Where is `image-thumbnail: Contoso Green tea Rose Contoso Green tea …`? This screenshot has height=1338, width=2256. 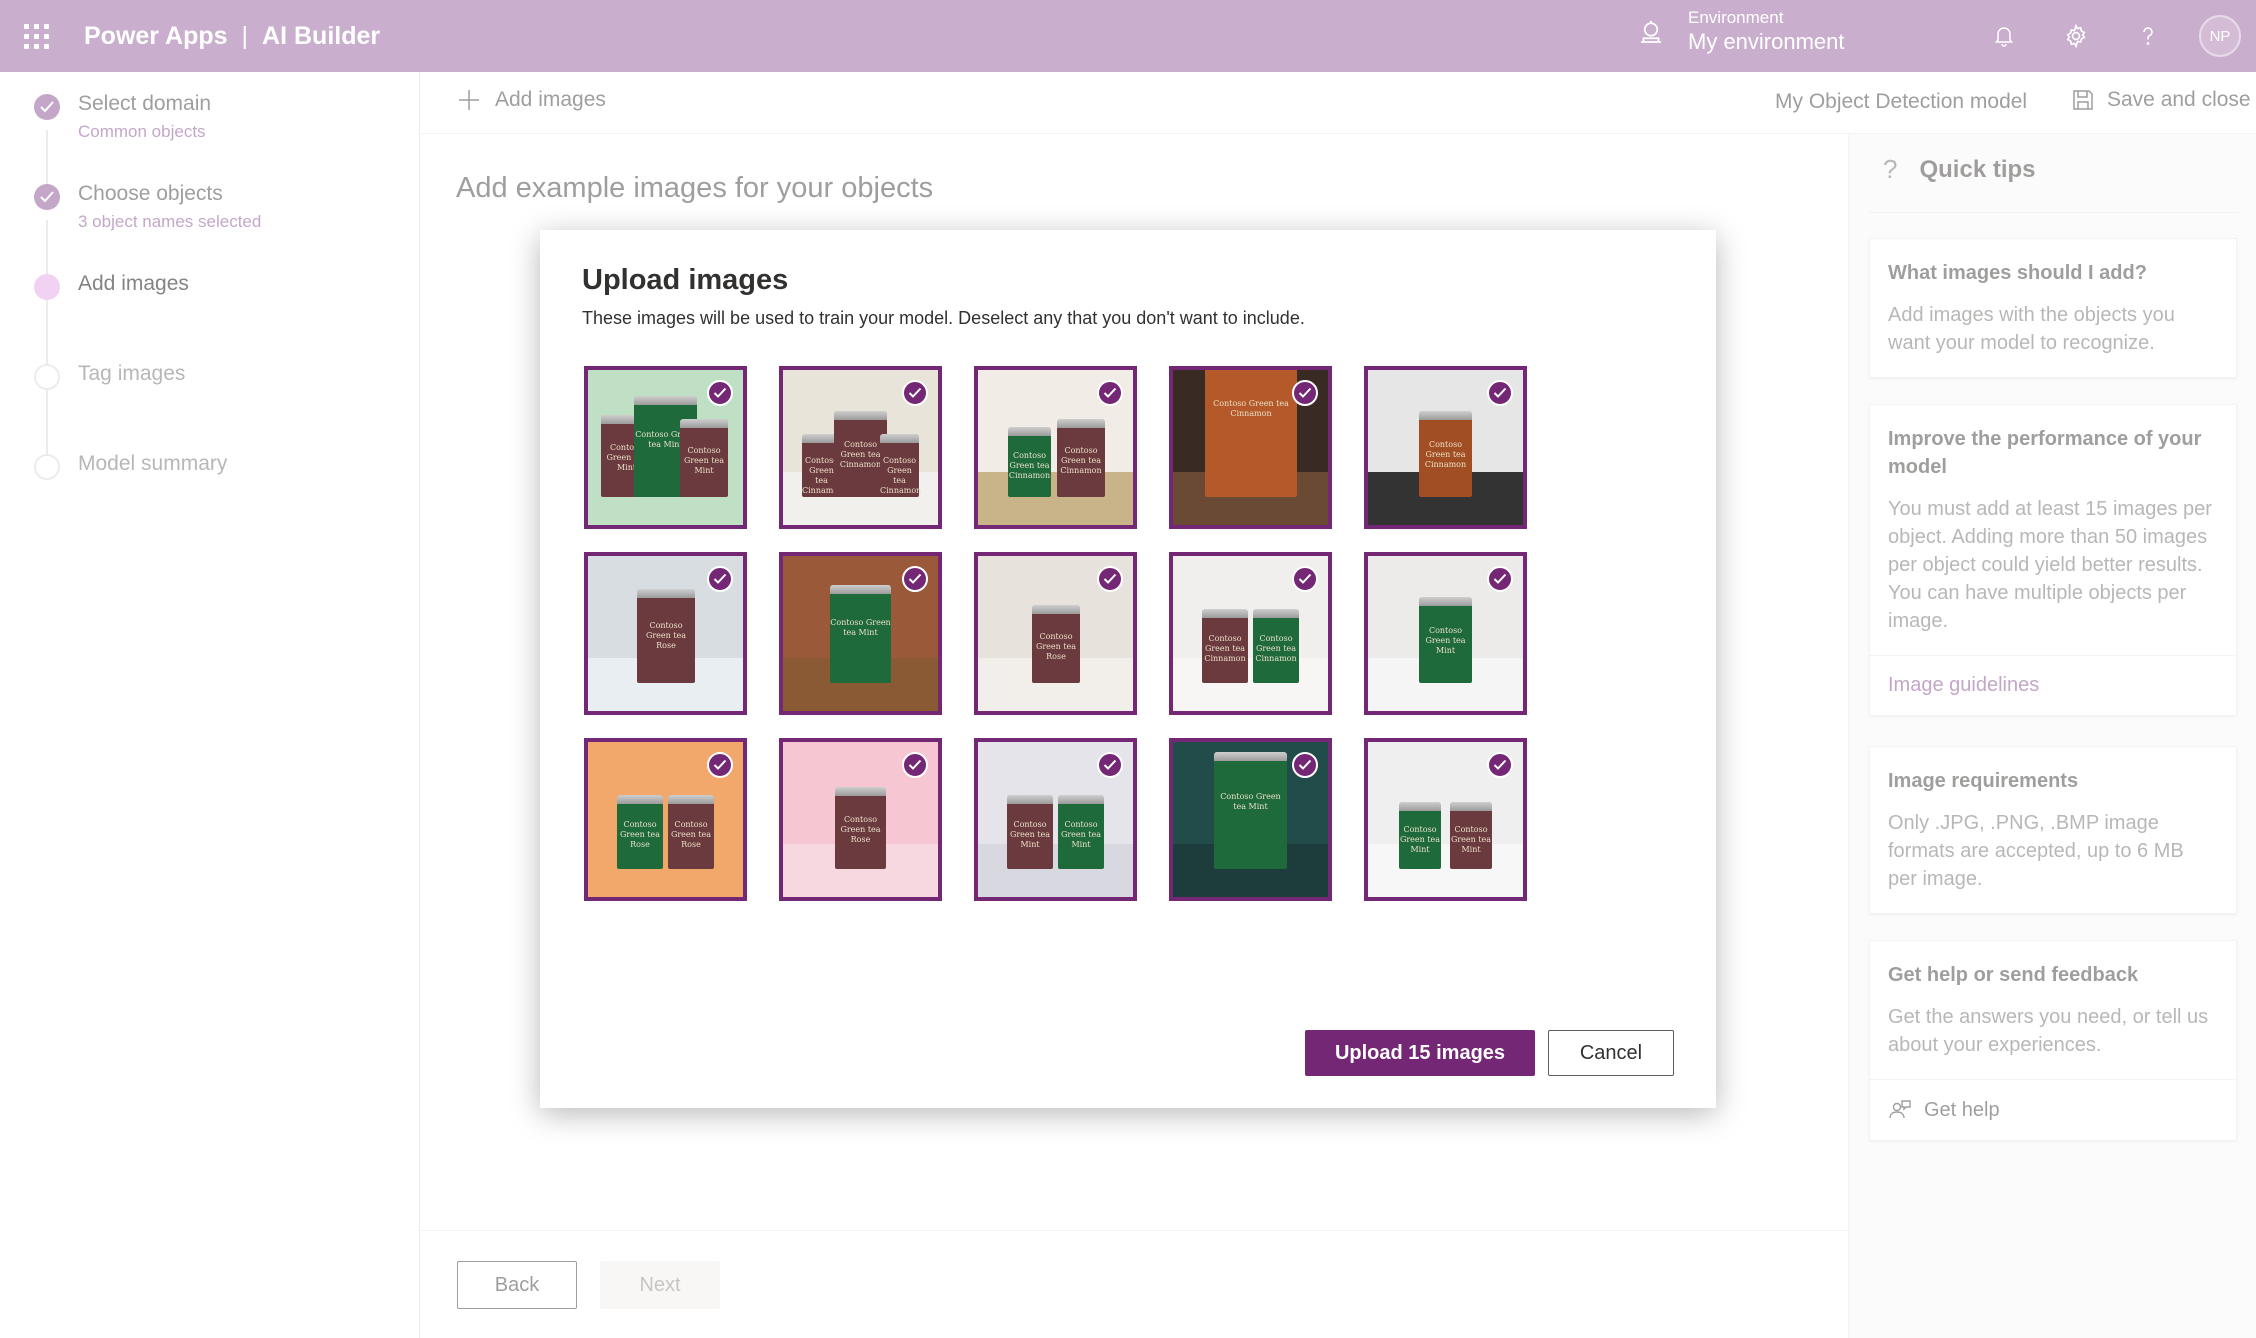 image-thumbnail: Contoso Green tea Rose Contoso Green tea … is located at coordinates (665, 819).